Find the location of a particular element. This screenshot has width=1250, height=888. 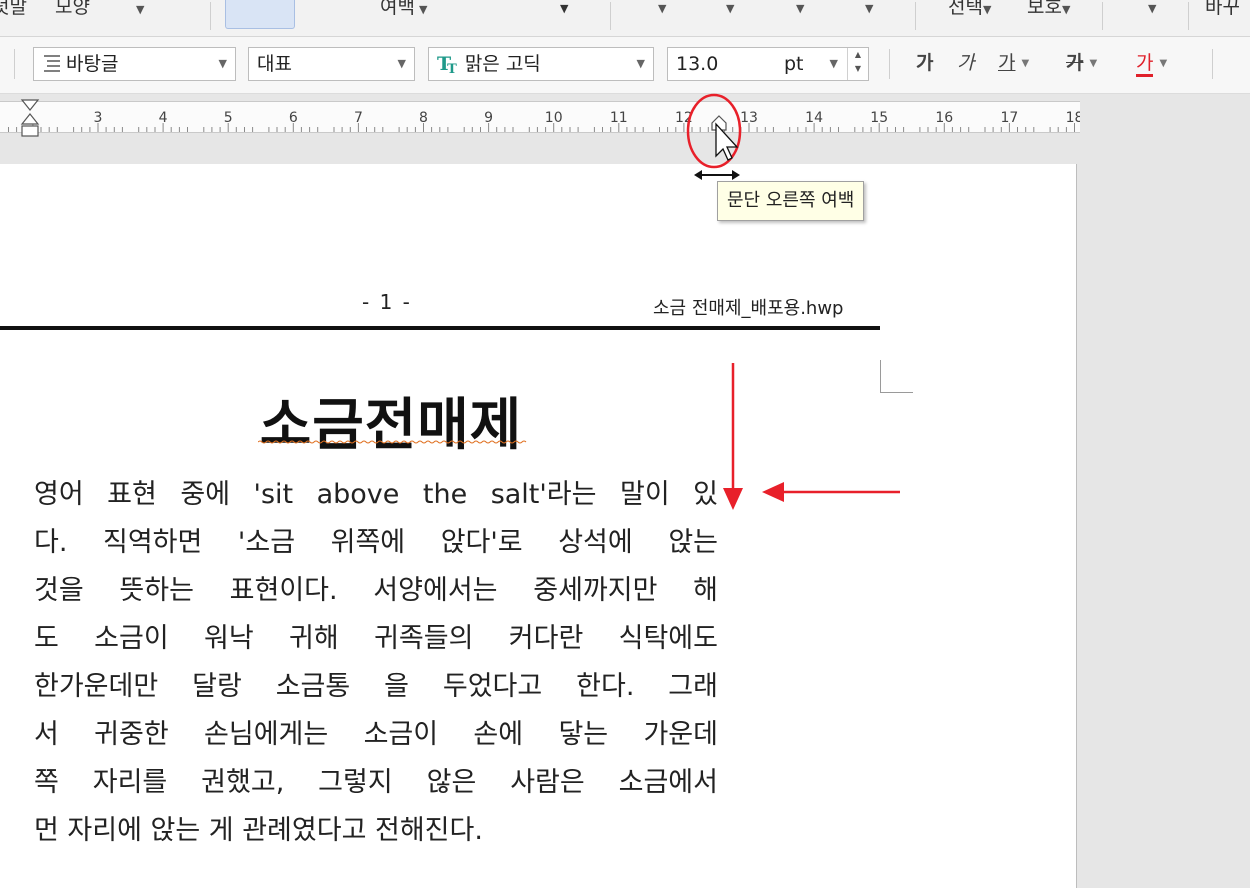

italic-button: 가 is located at coordinates (965, 63).